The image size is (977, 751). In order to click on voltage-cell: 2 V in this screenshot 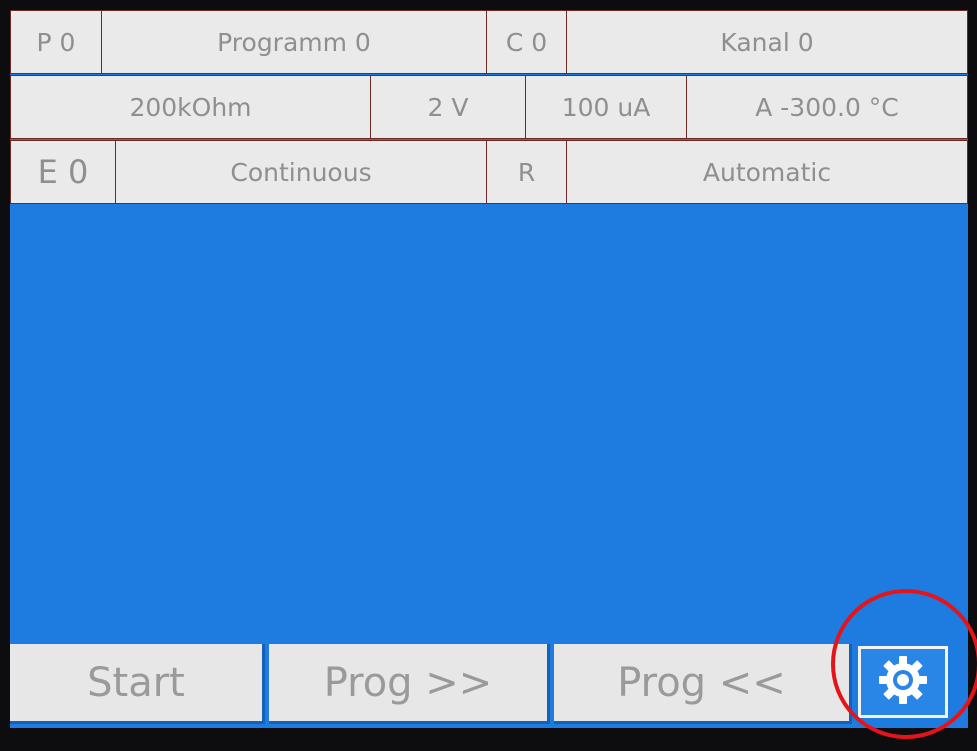, I will do `click(448, 107)`.